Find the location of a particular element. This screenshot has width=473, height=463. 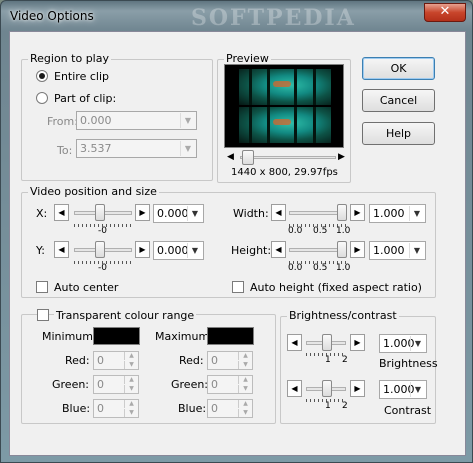

height-tick-1: 0.5 is located at coordinates (320, 268).